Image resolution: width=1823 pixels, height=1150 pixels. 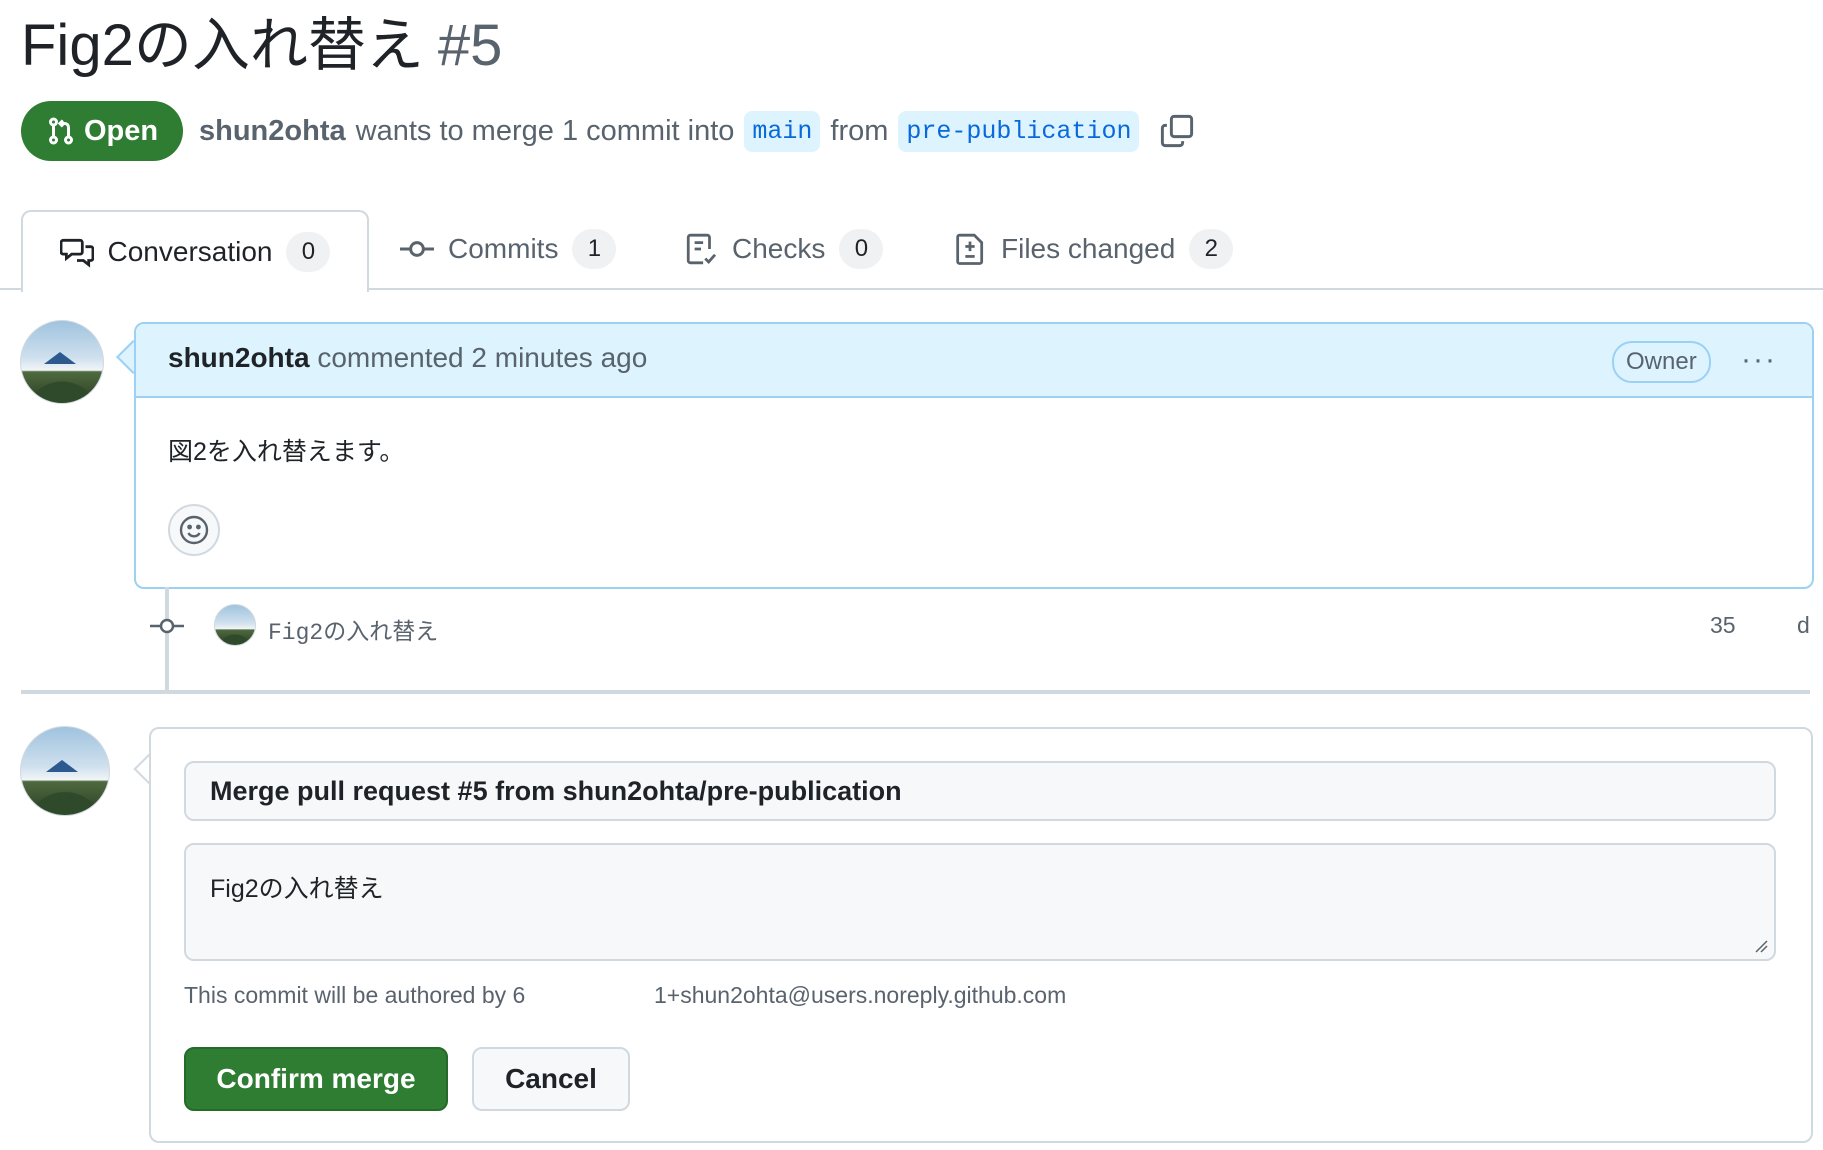 I want to click on add-reaction-button, so click(x=194, y=530).